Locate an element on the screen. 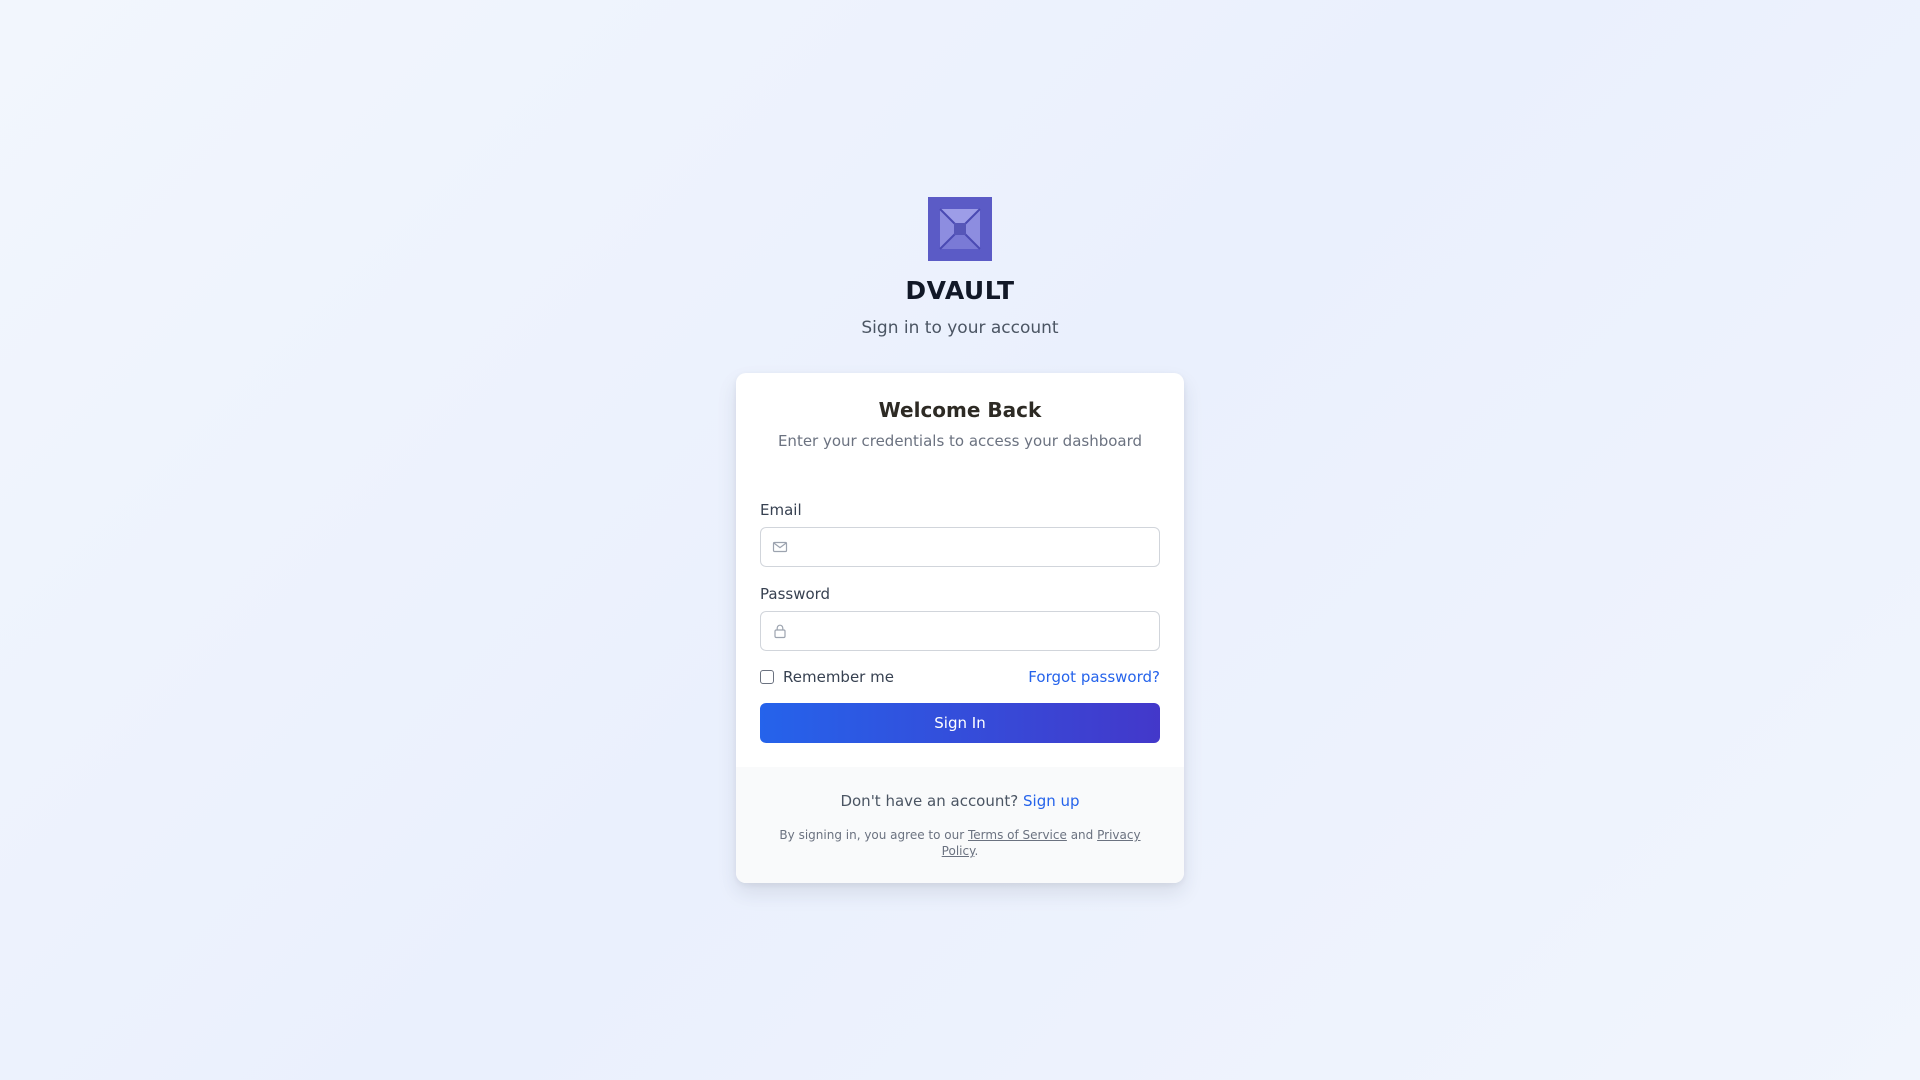 The height and width of the screenshot is (1080, 1920). legal-prefix: By signing in, you agree to our is located at coordinates (872, 835).